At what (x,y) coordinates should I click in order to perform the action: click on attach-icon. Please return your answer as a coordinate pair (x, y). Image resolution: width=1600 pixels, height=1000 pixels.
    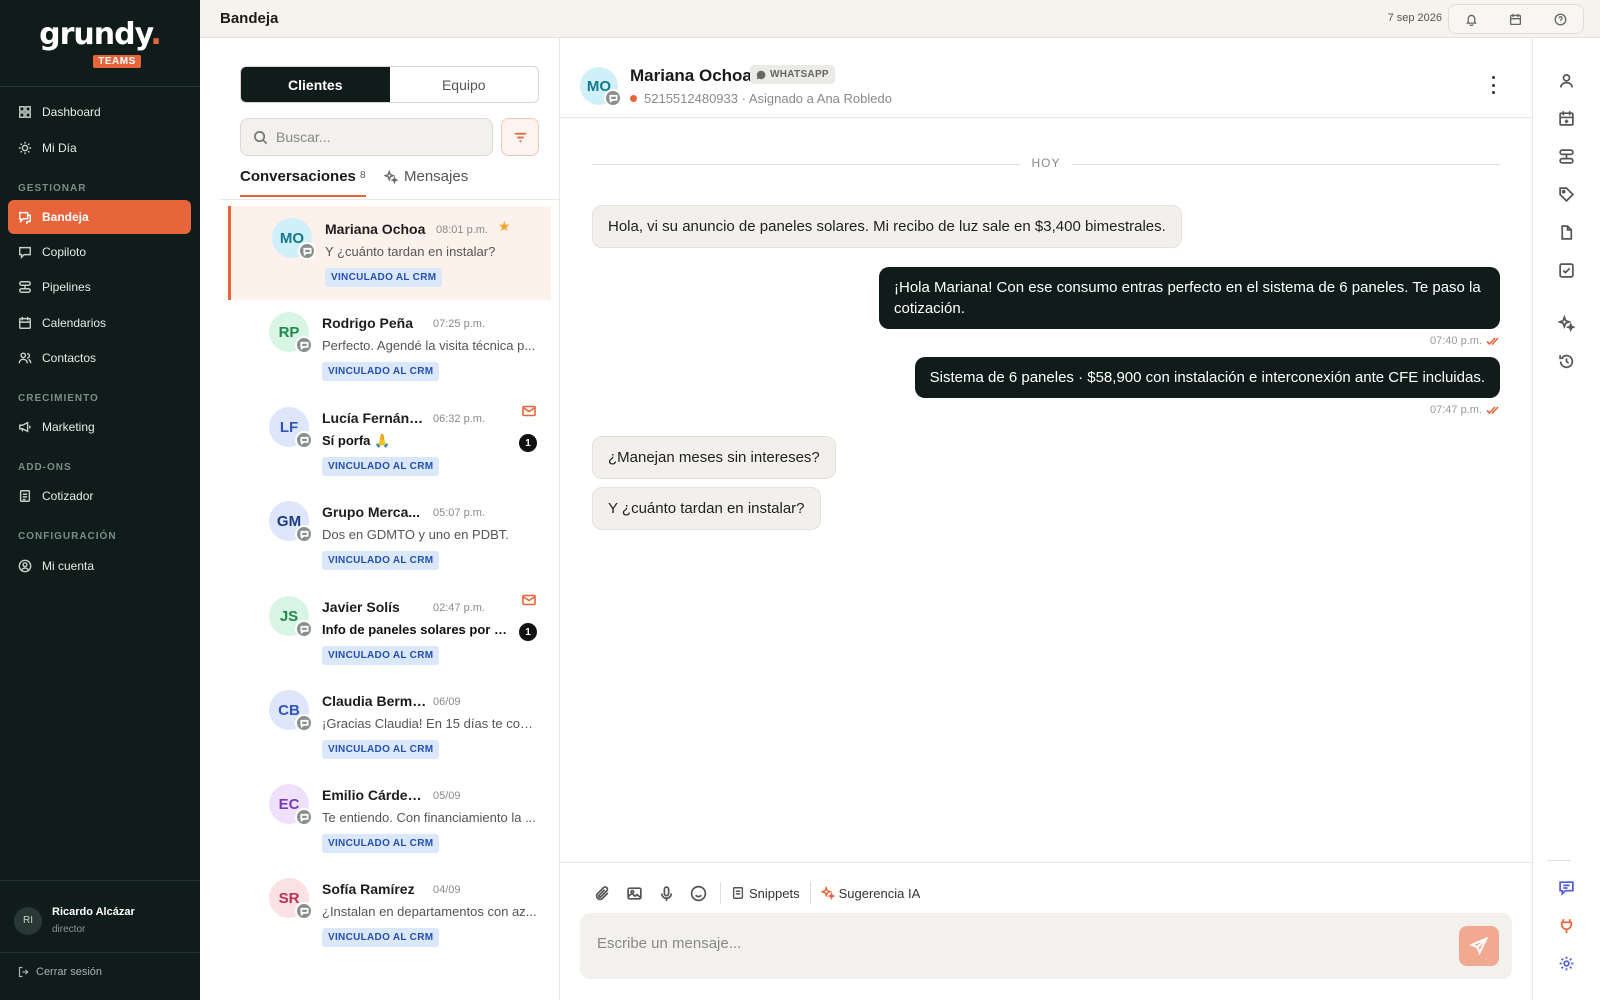
    Looking at the image, I should click on (602, 893).